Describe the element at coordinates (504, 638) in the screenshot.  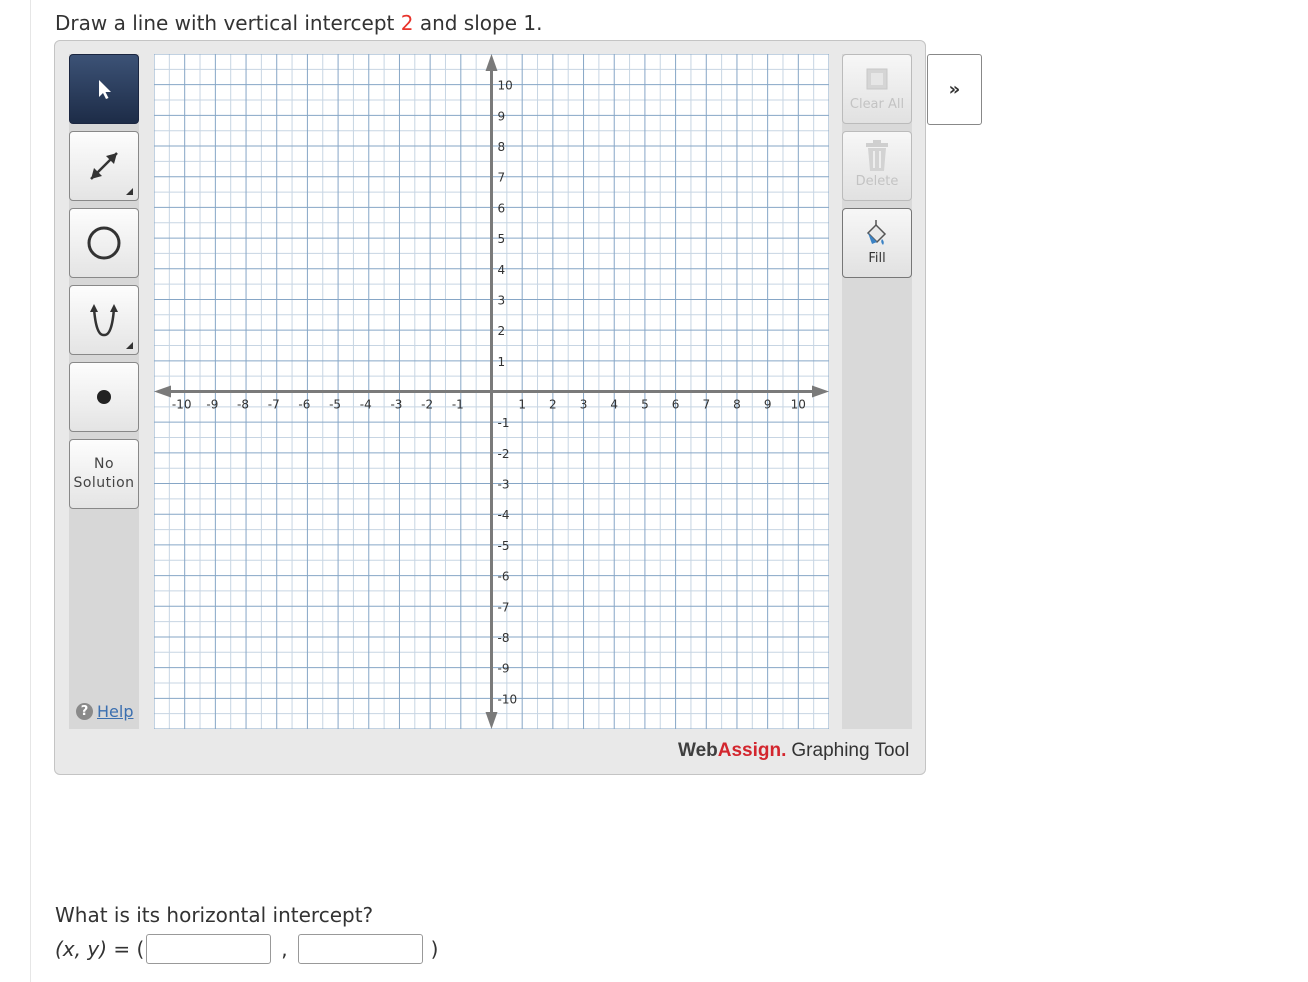
I see `y-tick-label: -8` at that location.